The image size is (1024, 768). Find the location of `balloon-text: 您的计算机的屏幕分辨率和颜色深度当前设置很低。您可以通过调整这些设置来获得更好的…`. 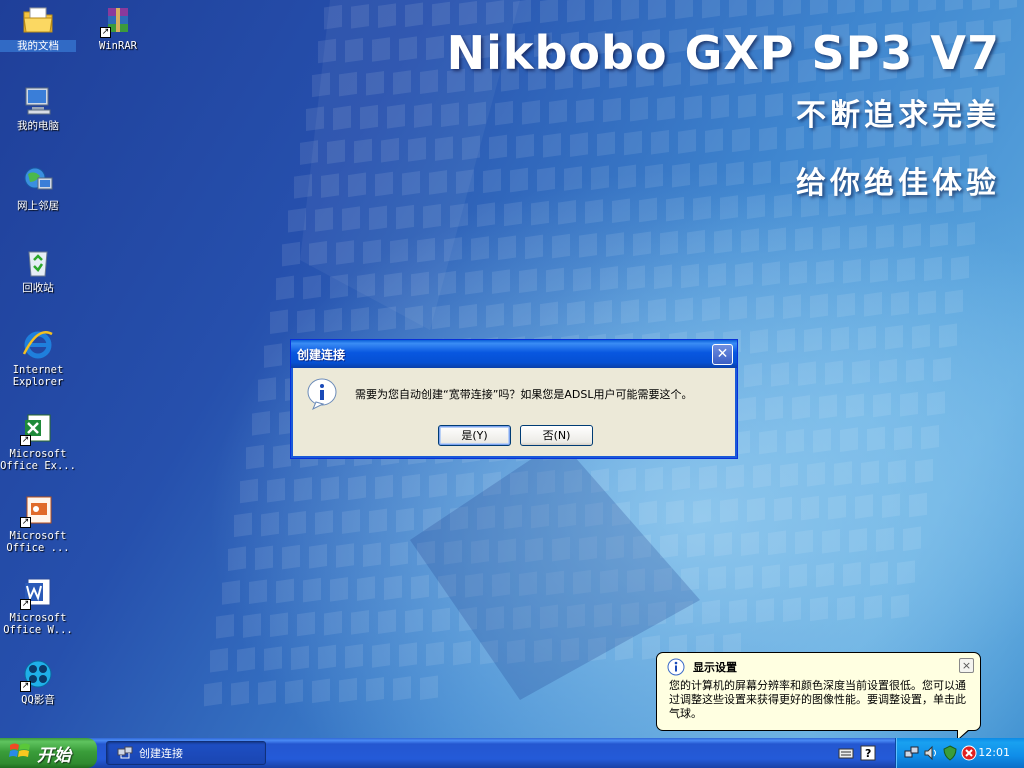

balloon-text: 您的计算机的屏幕分辨率和颜色深度当前设置很低。您可以通过调整这些设置来获得更好的… is located at coordinates (817, 699).